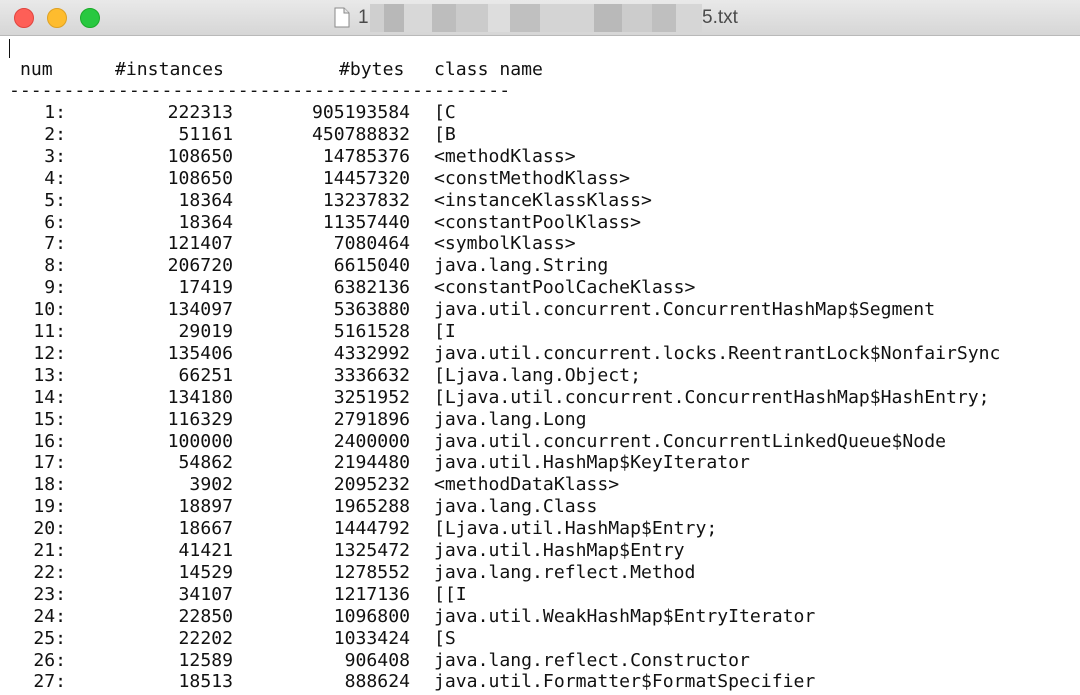  What do you see at coordinates (537, 222) in the screenshot?
I see `row-class-name: <constantPoolKlass>` at bounding box center [537, 222].